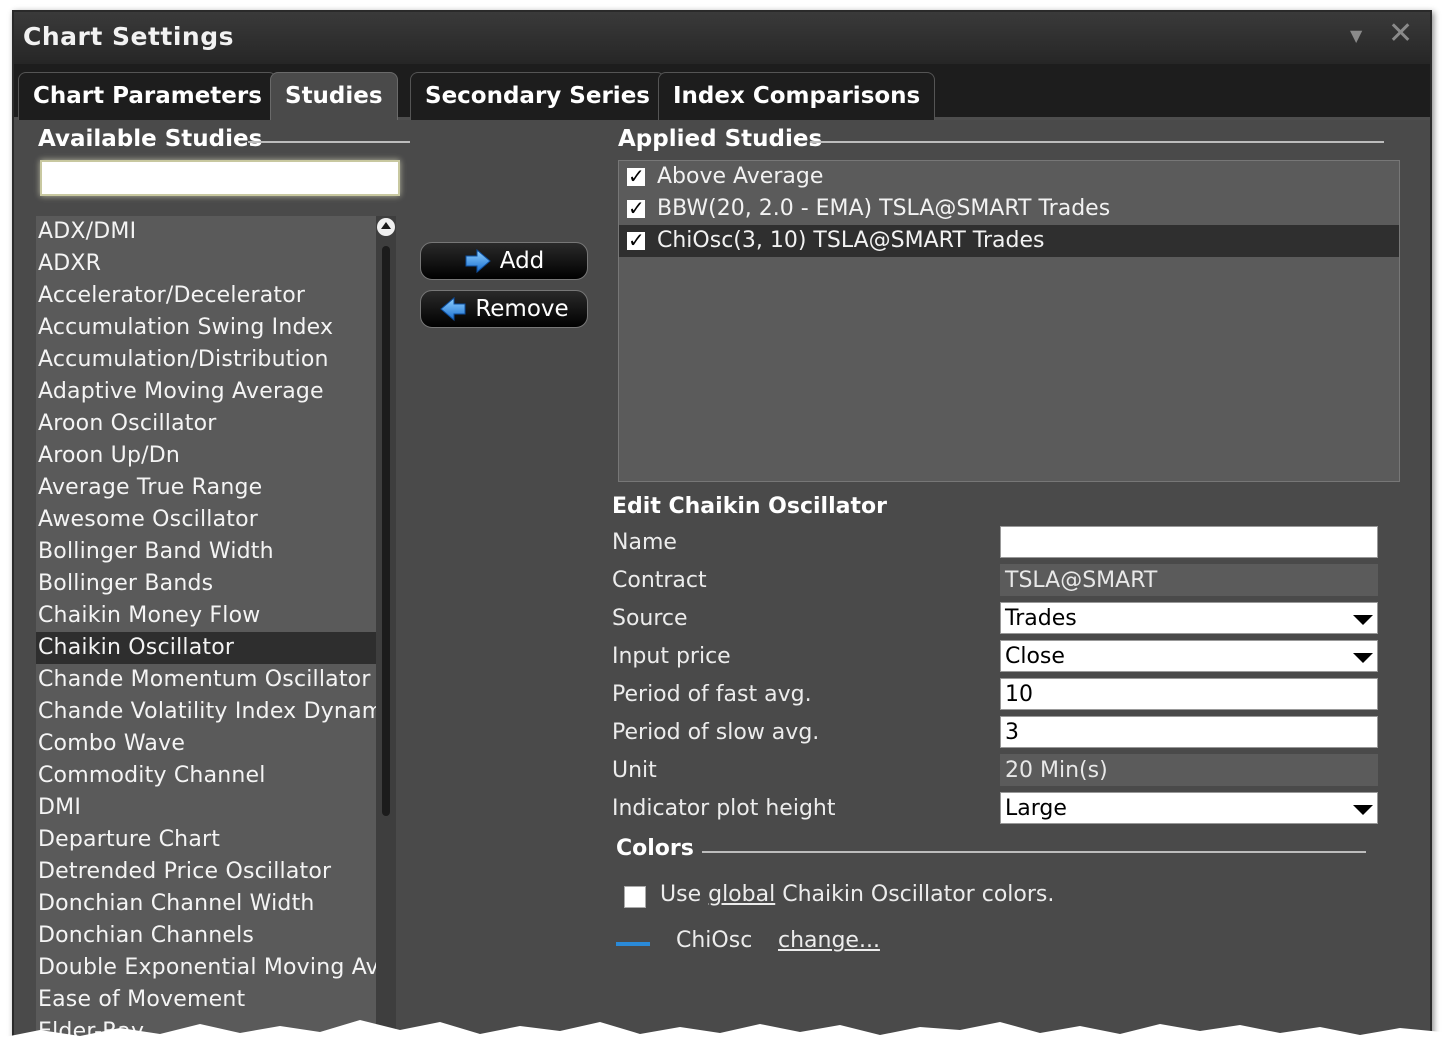  I want to click on window-title: Chart Settings, so click(129, 36).